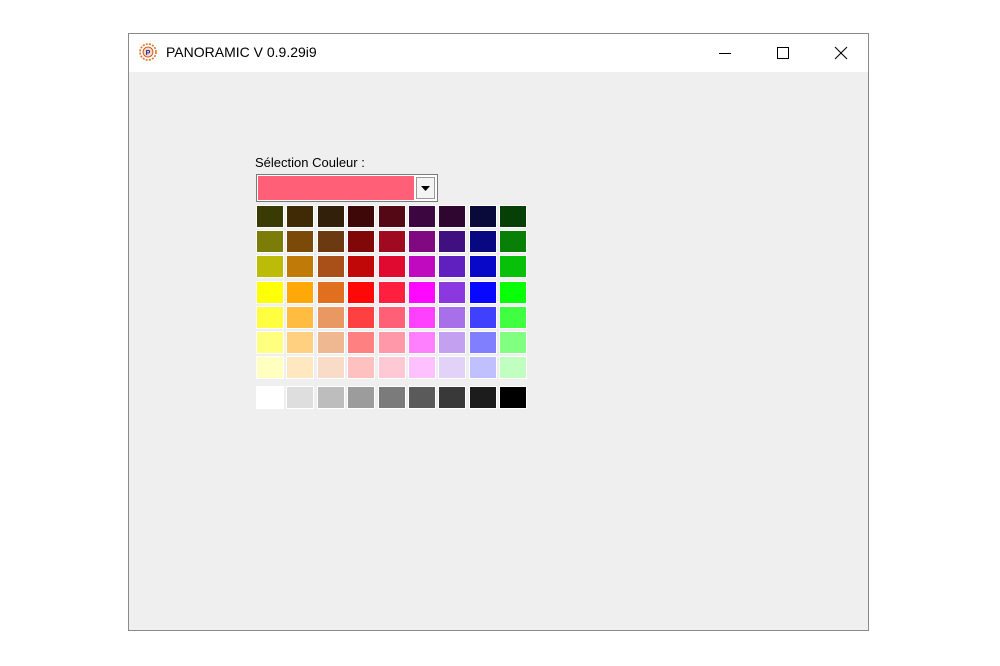 Image resolution: width=1000 pixels, height=666 pixels. I want to click on color-palette, so click(393, 308).